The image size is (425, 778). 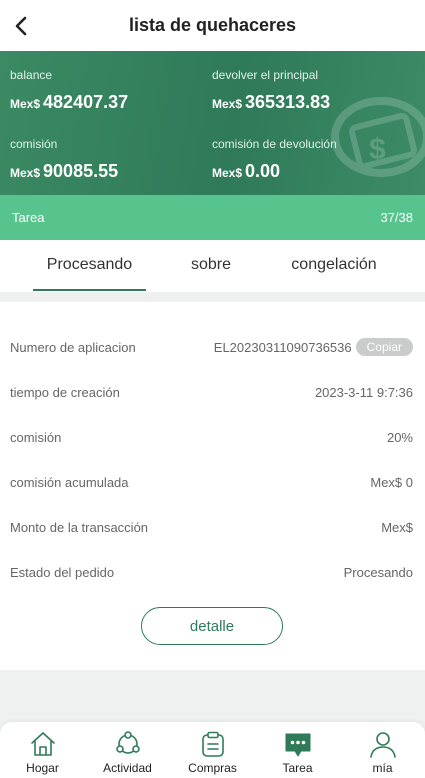 I want to click on transaction-amount-row: Monto de la transacción Mex$, so click(x=211, y=527).